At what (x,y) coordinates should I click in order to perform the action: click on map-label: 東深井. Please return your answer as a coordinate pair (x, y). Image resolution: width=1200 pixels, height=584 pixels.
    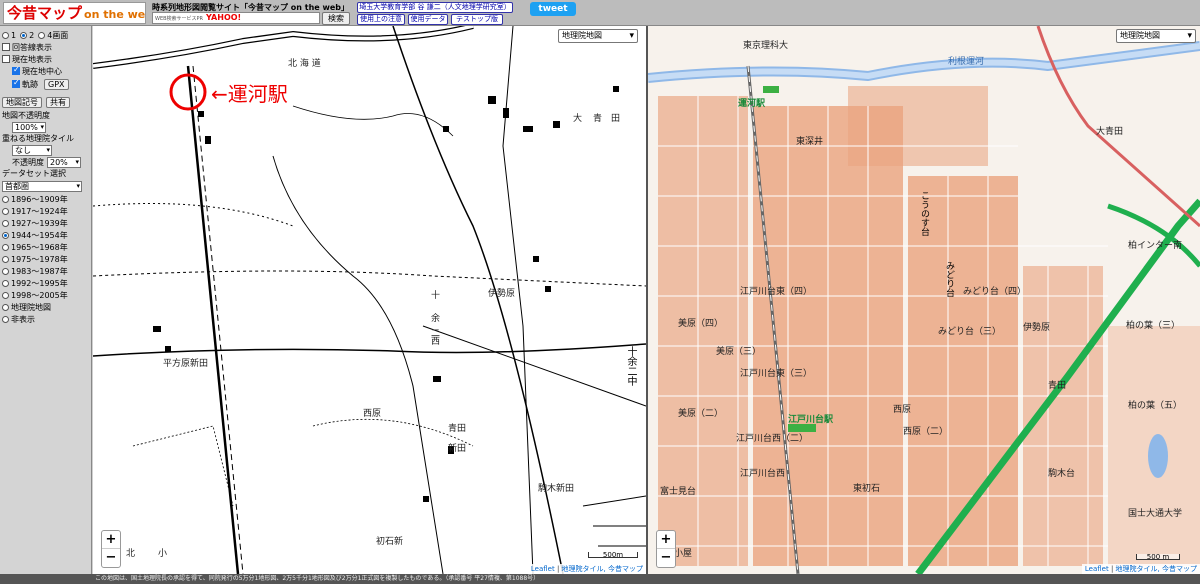
    Looking at the image, I should click on (810, 142).